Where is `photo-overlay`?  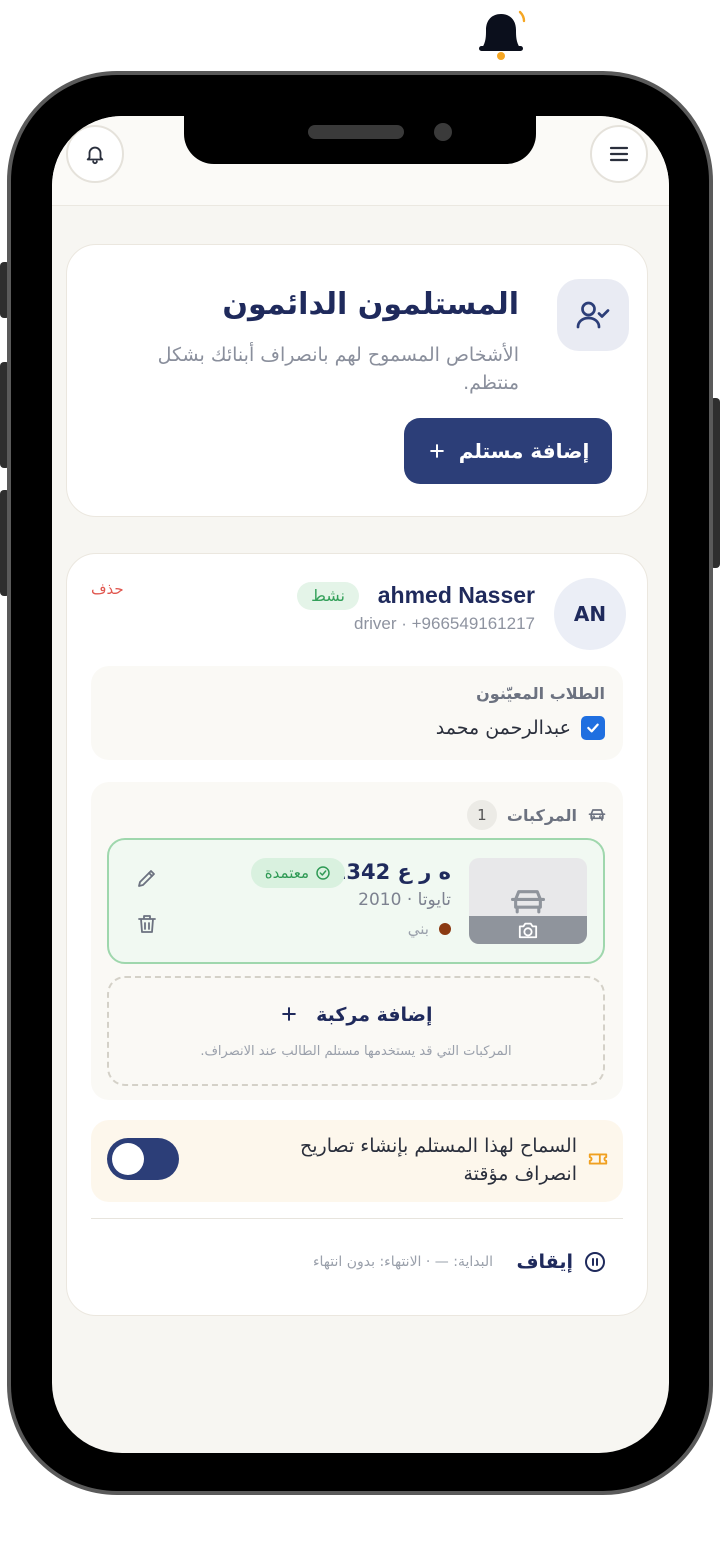
photo-overlay is located at coordinates (528, 930).